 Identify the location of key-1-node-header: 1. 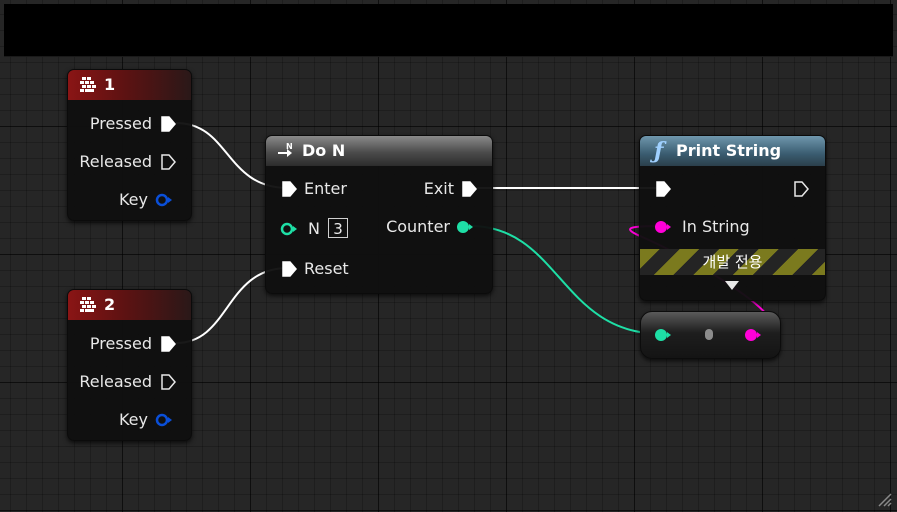
(129, 85).